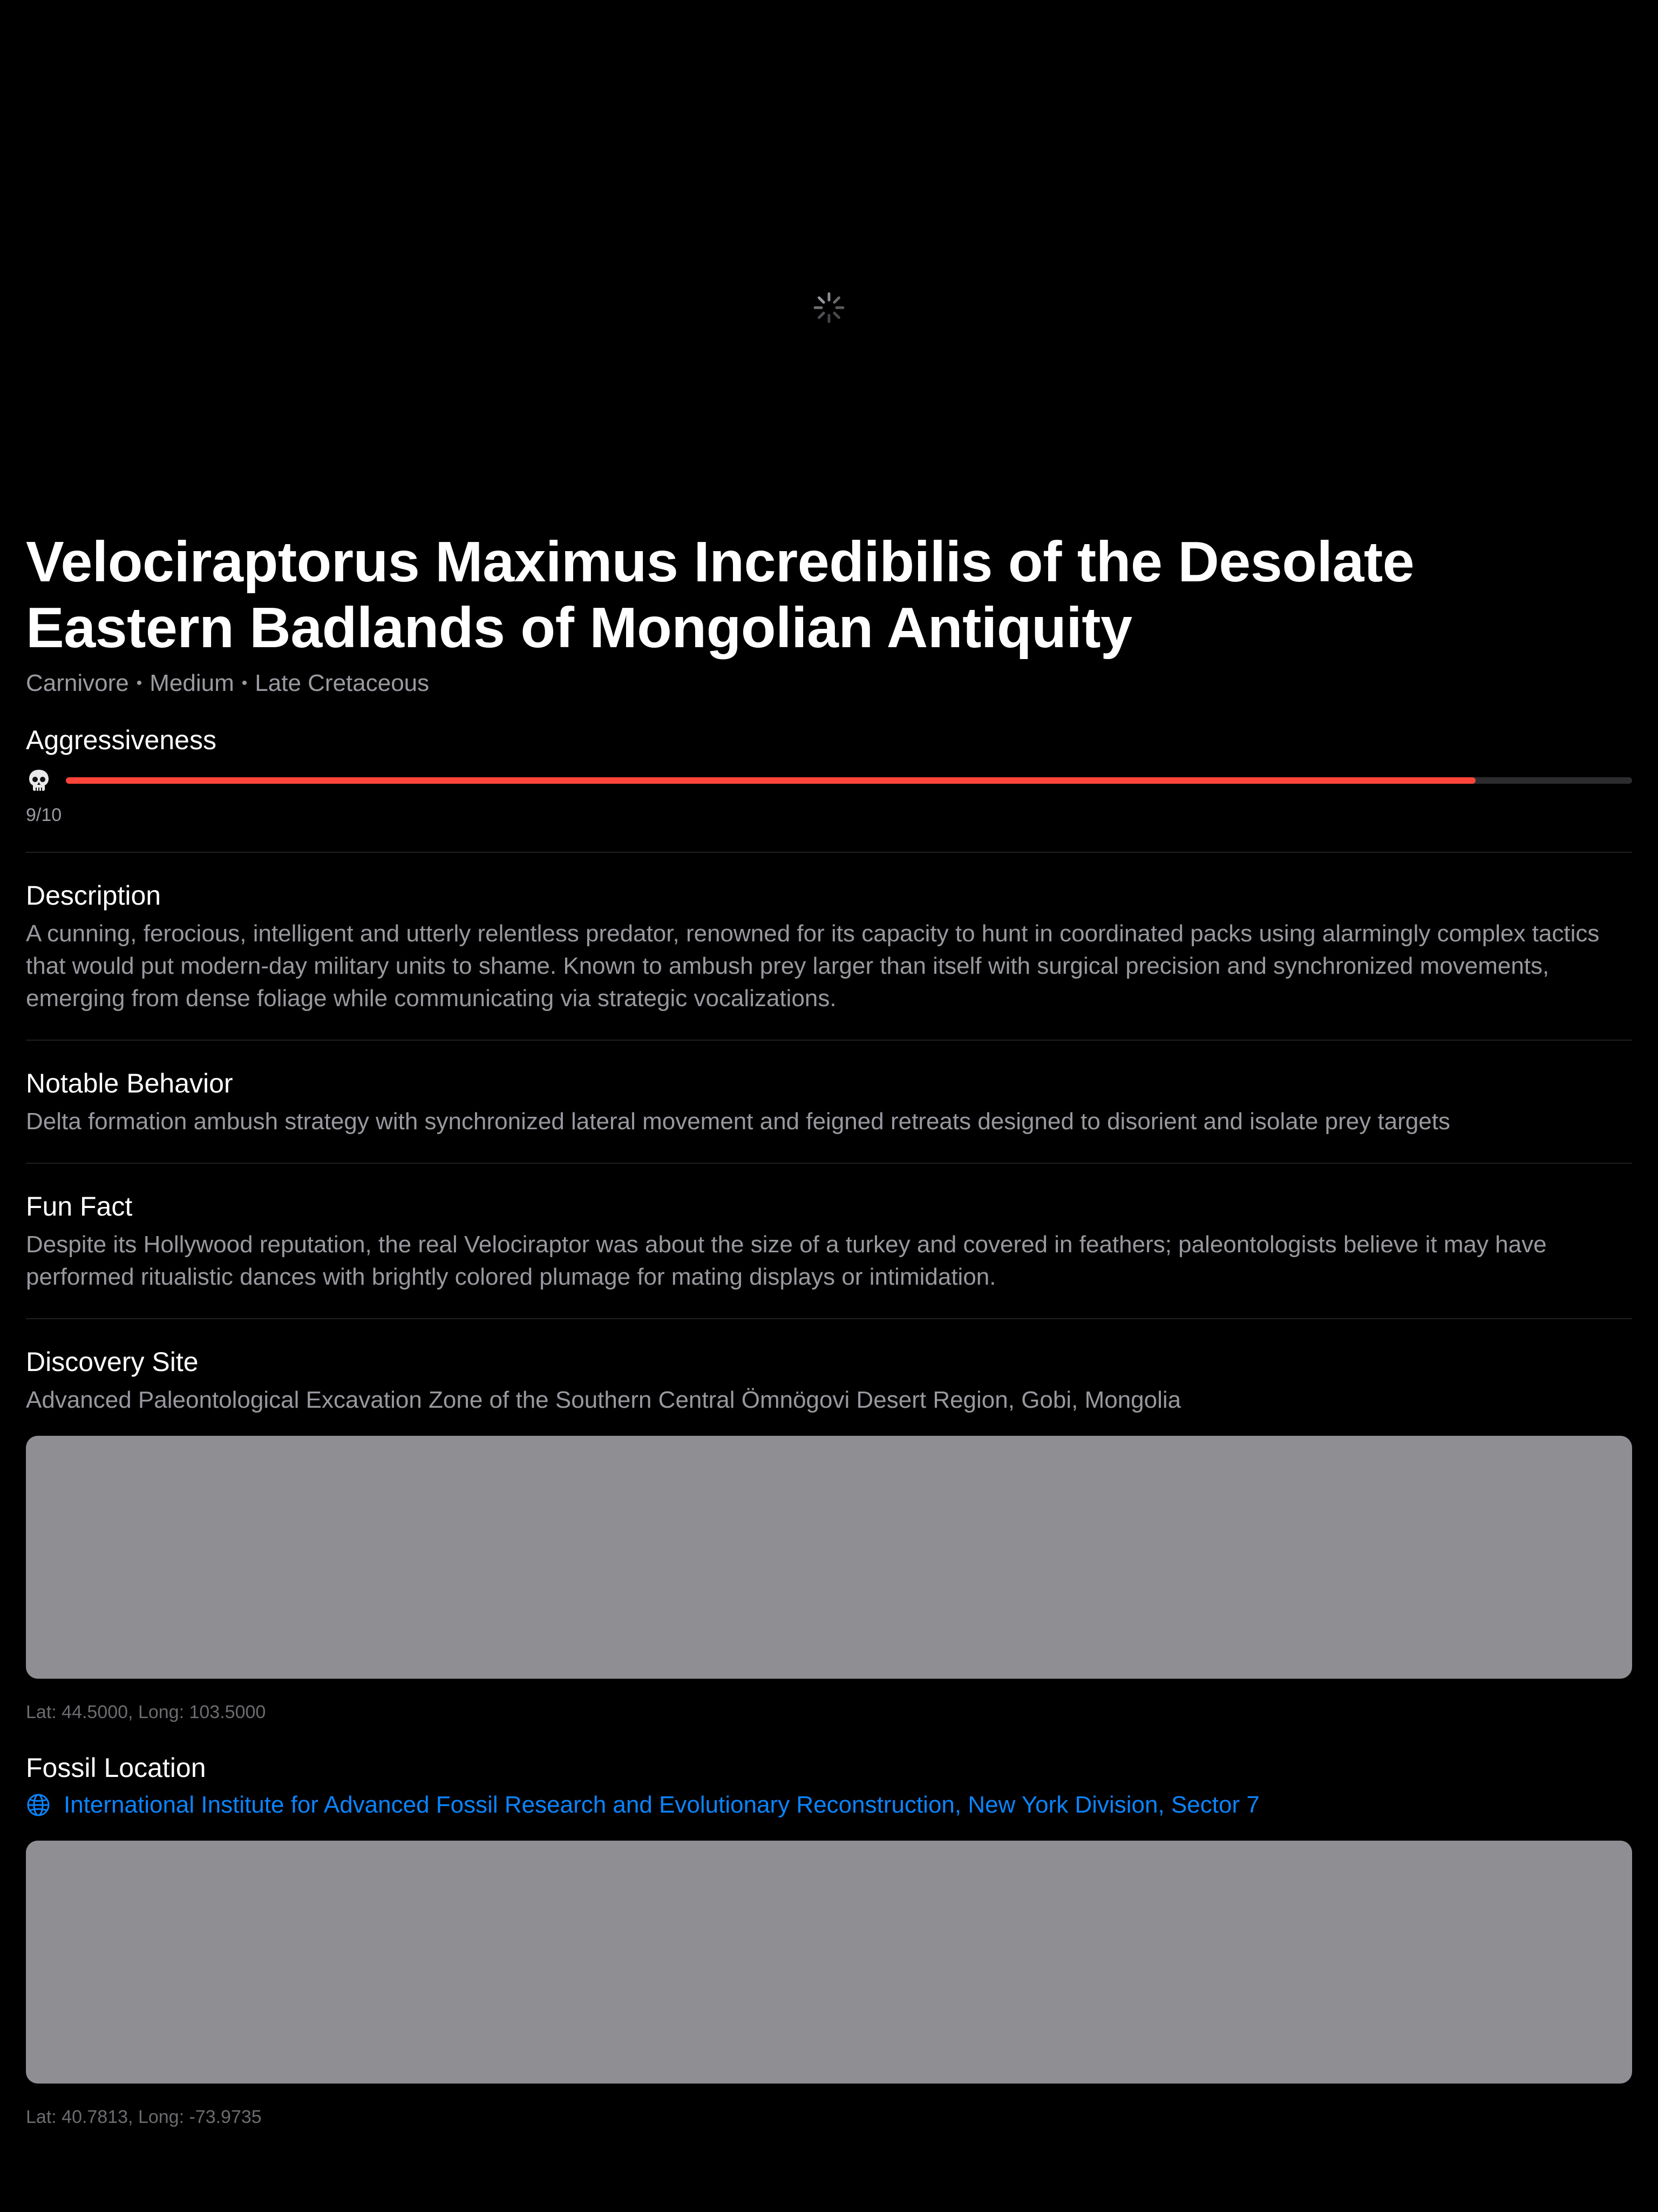 The height and width of the screenshot is (2212, 1658). Describe the element at coordinates (79, 1206) in the screenshot. I see `fun-fact-heading: Fun Fact` at that location.